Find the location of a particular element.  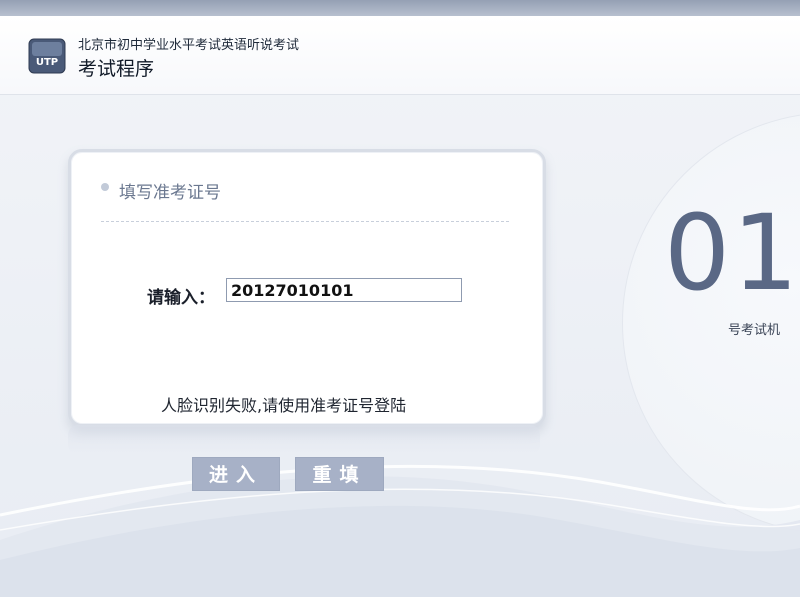

logo-text: UTP is located at coordinates (47, 62).